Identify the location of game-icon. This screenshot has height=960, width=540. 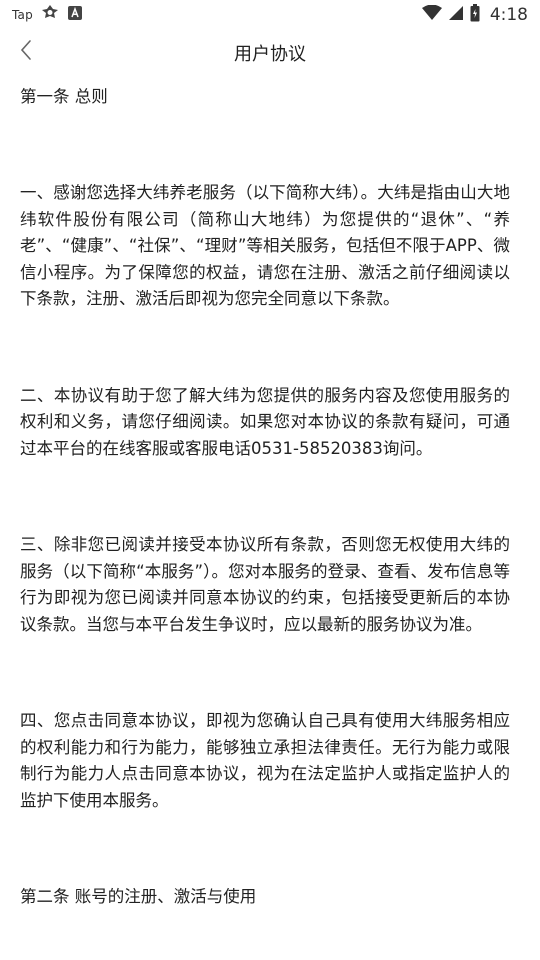
(50, 15).